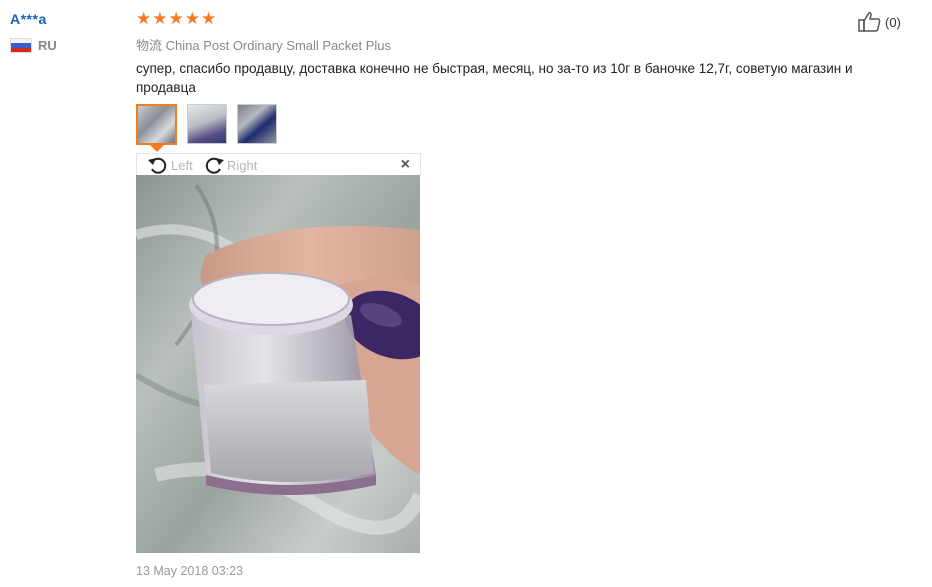 This screenshot has width=932, height=587. I want to click on reviewer: A***a, so click(28, 20).